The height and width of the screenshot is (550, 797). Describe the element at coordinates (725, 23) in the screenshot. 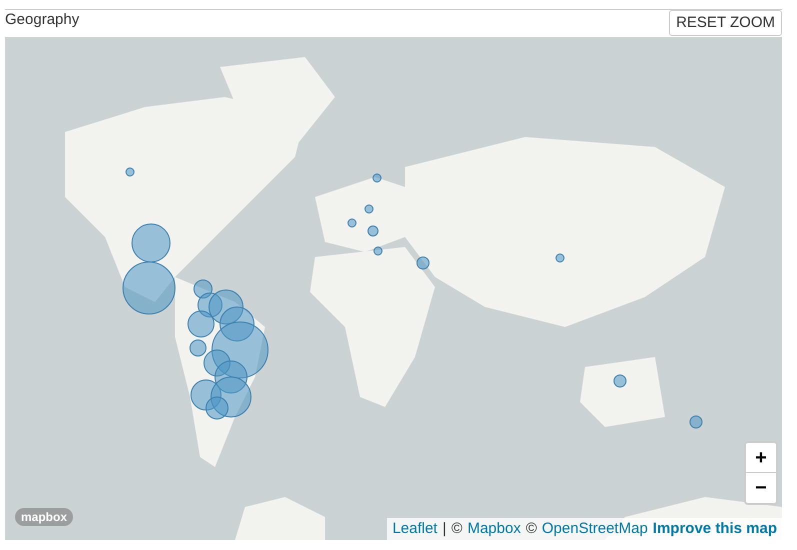

I see `reset-zoom-button: RESET ZOOM` at that location.